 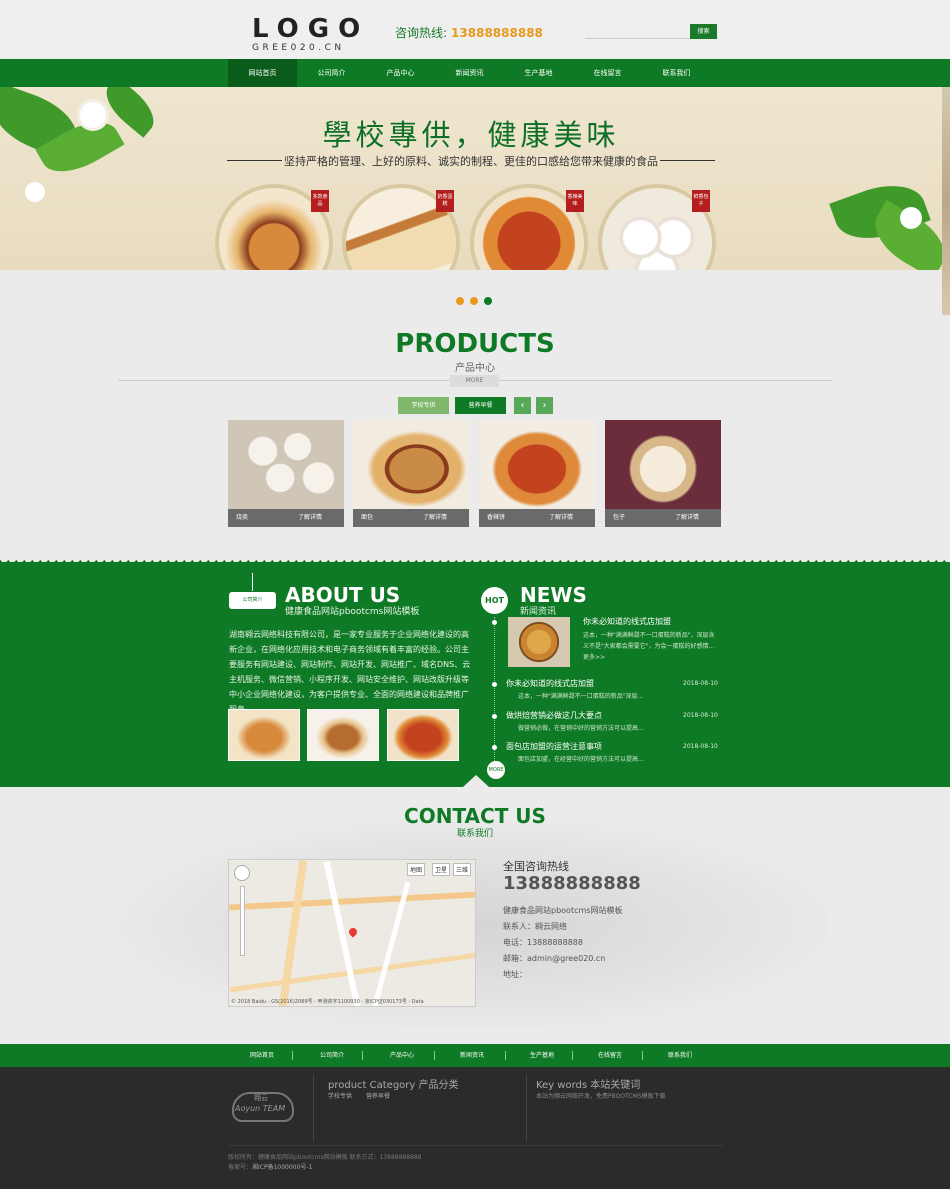 I want to click on map-road, so click(x=293, y=933).